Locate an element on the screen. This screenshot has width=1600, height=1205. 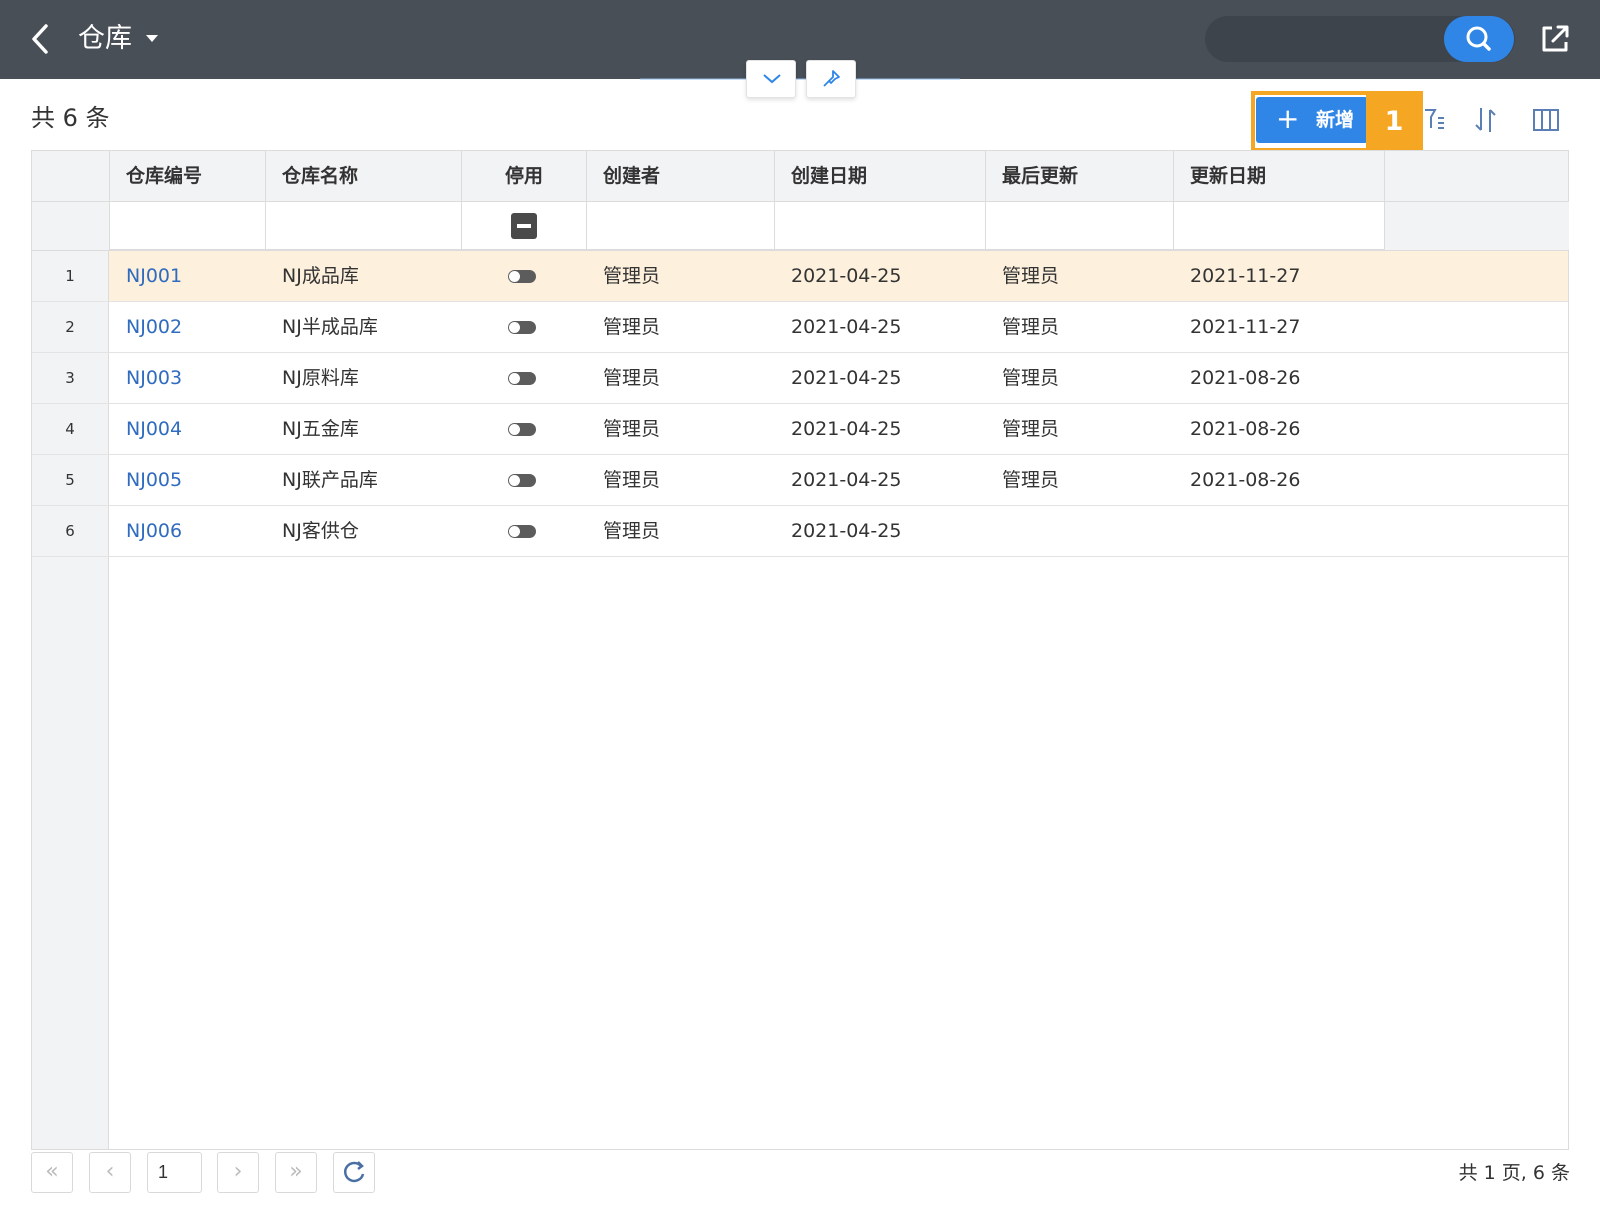
table-row: 2 NJ002 NJ半成品库 管理员 2021-04-25 管理员 2021-11-27 is located at coordinates (800, 327).